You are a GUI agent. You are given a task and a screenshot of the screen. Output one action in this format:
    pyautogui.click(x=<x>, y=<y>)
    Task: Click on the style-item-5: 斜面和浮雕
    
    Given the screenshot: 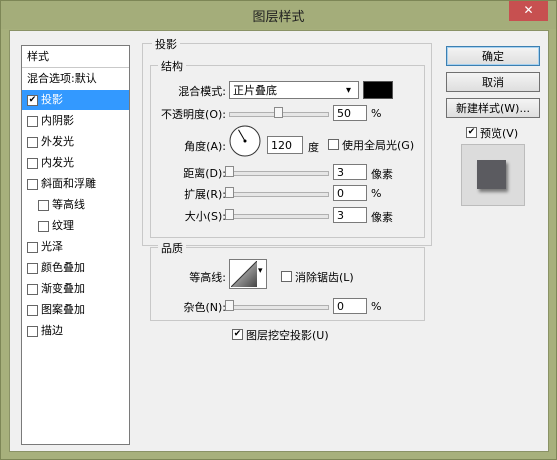 What is the action you would take?
    pyautogui.click(x=75, y=184)
    